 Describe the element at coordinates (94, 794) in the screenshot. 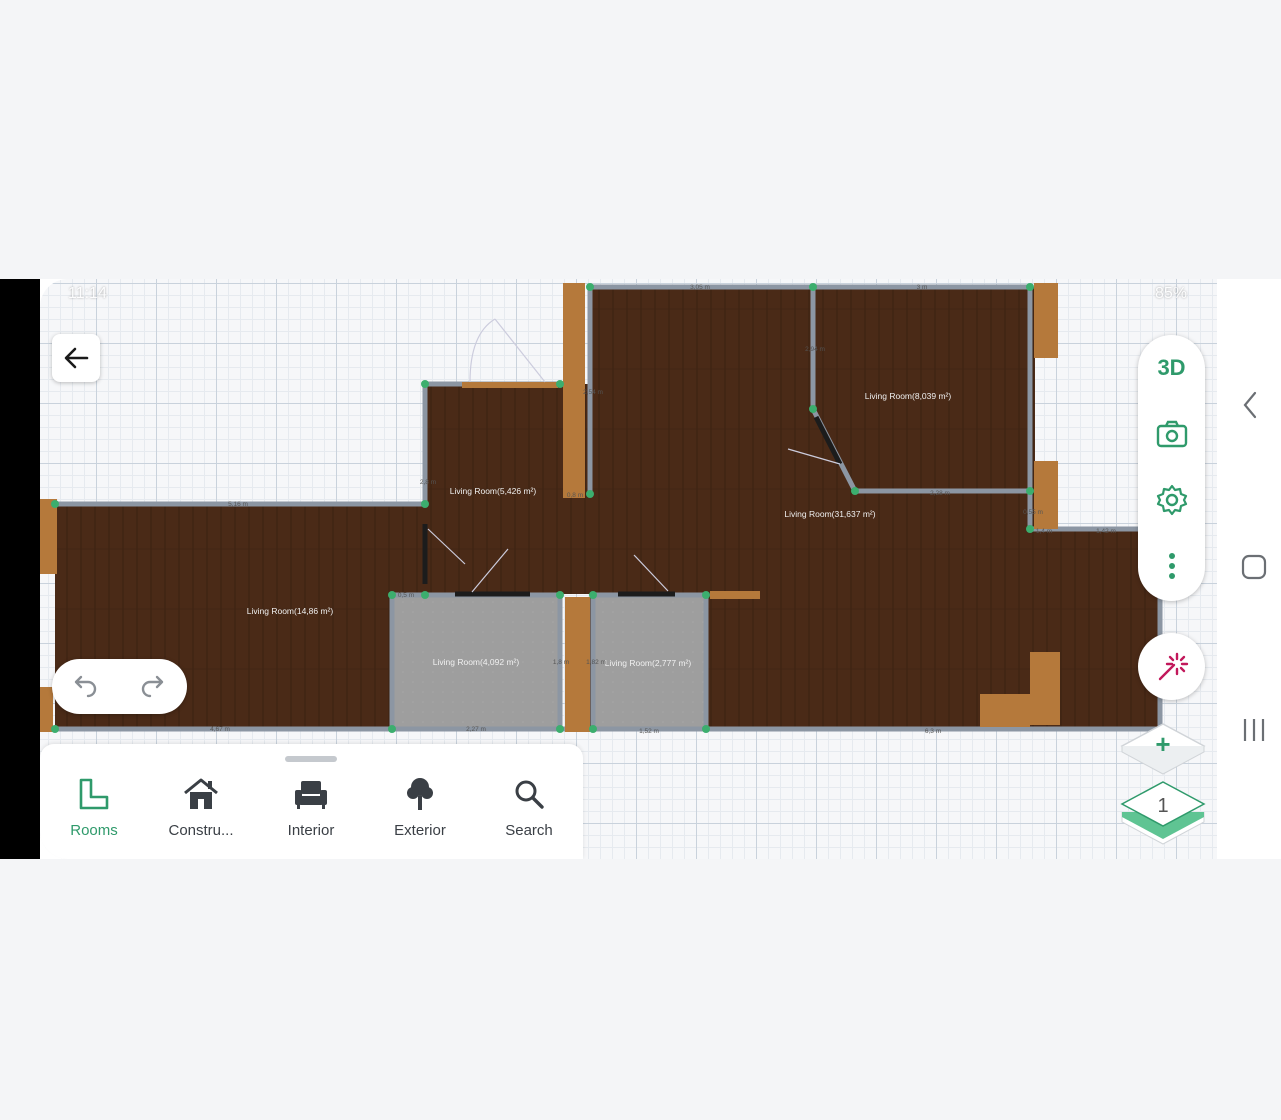

I see `room-shape-icon` at that location.